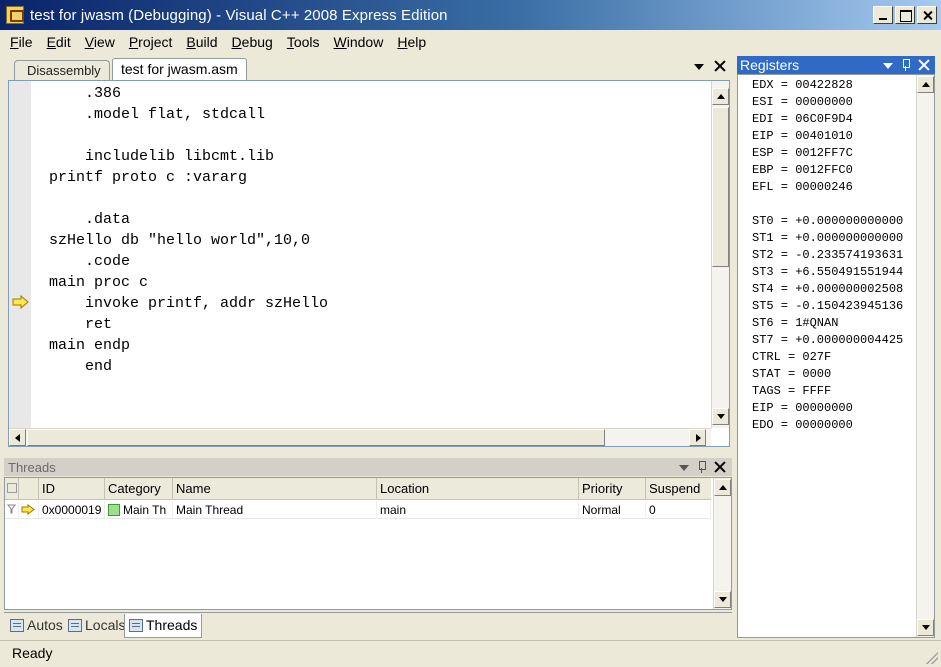 The width and height of the screenshot is (941, 667). I want to click on threads-close-icon, so click(720, 467).